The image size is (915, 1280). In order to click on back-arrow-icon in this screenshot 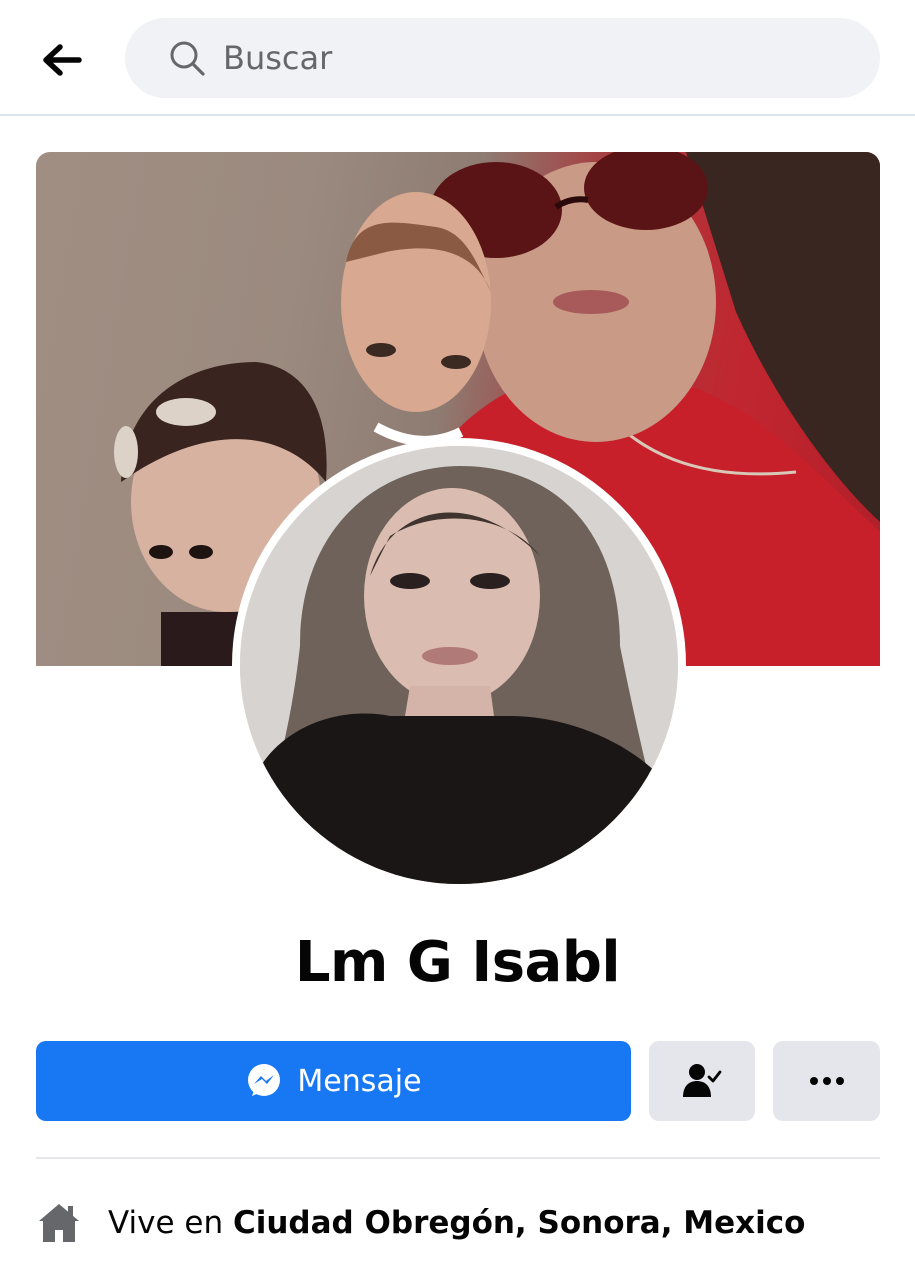, I will do `click(62, 60)`.